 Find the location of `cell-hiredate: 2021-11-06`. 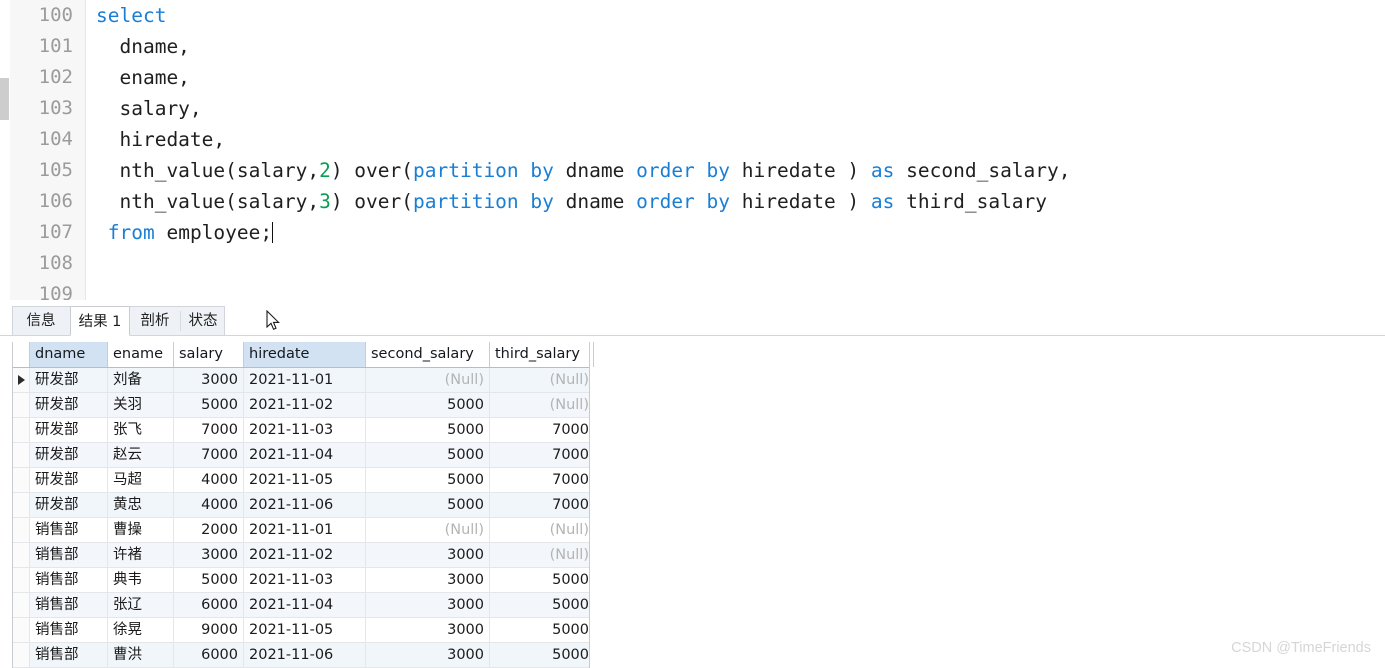

cell-hiredate: 2021-11-06 is located at coordinates (305, 655).